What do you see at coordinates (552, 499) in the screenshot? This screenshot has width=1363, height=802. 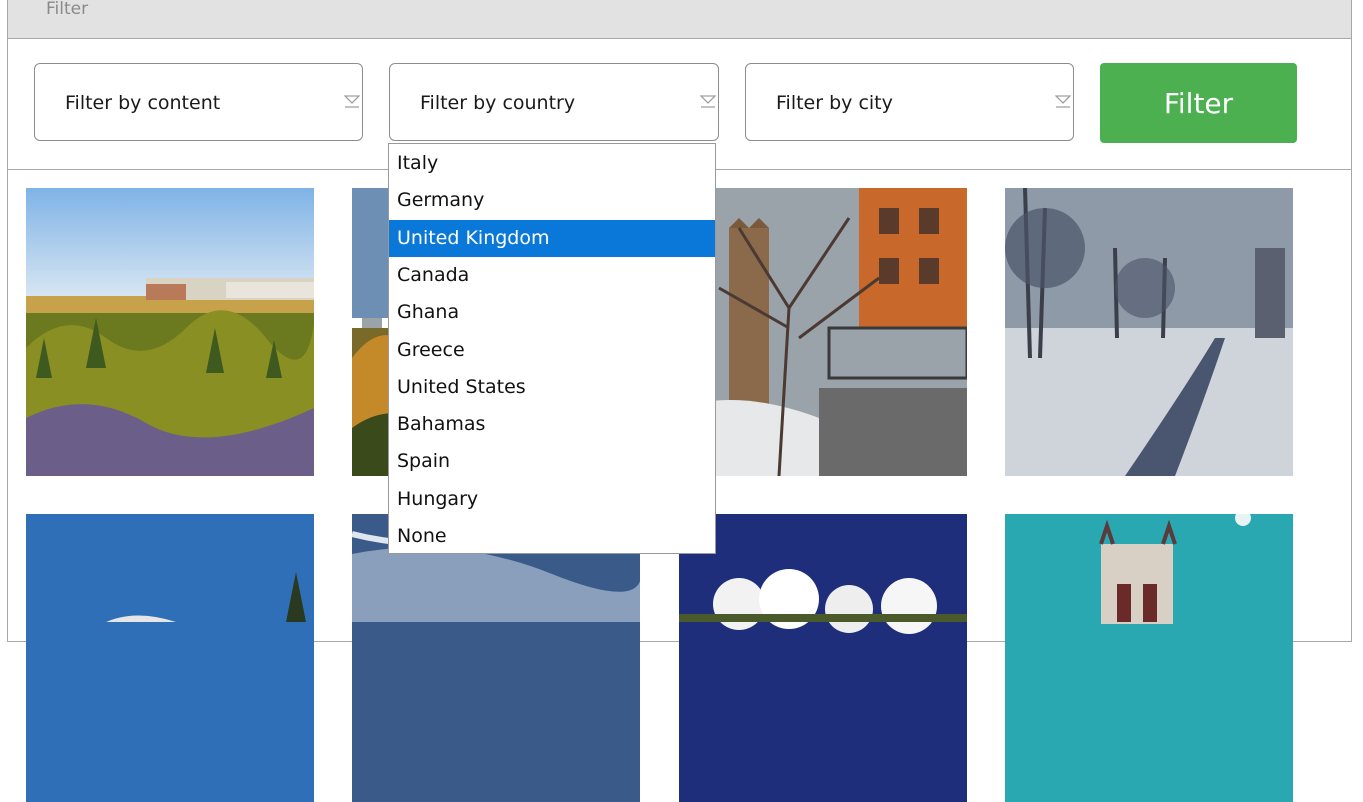 I see `dropdown-option: Hungary` at bounding box center [552, 499].